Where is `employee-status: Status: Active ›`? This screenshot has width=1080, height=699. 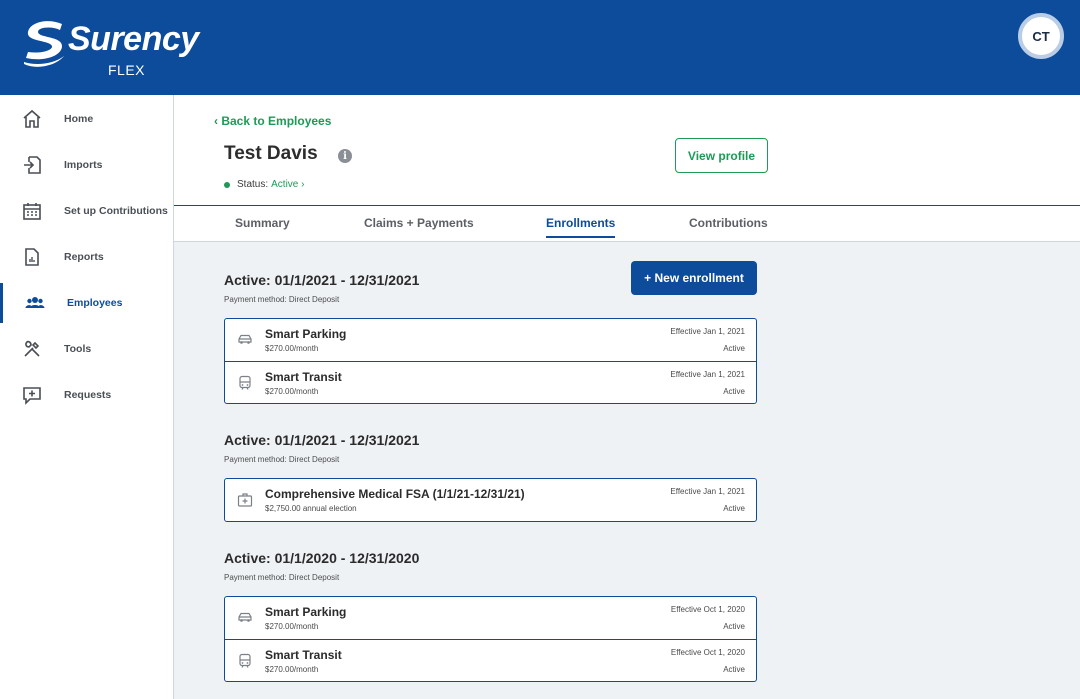 employee-status: Status: Active › is located at coordinates (264, 184).